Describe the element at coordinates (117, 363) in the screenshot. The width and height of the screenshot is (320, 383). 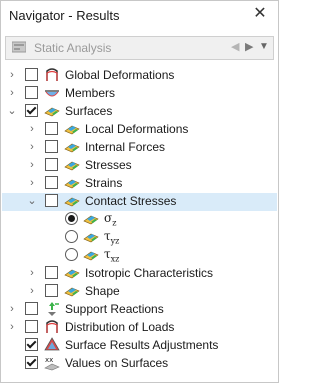
I see `tree-item-label: Values on Surfaces` at that location.